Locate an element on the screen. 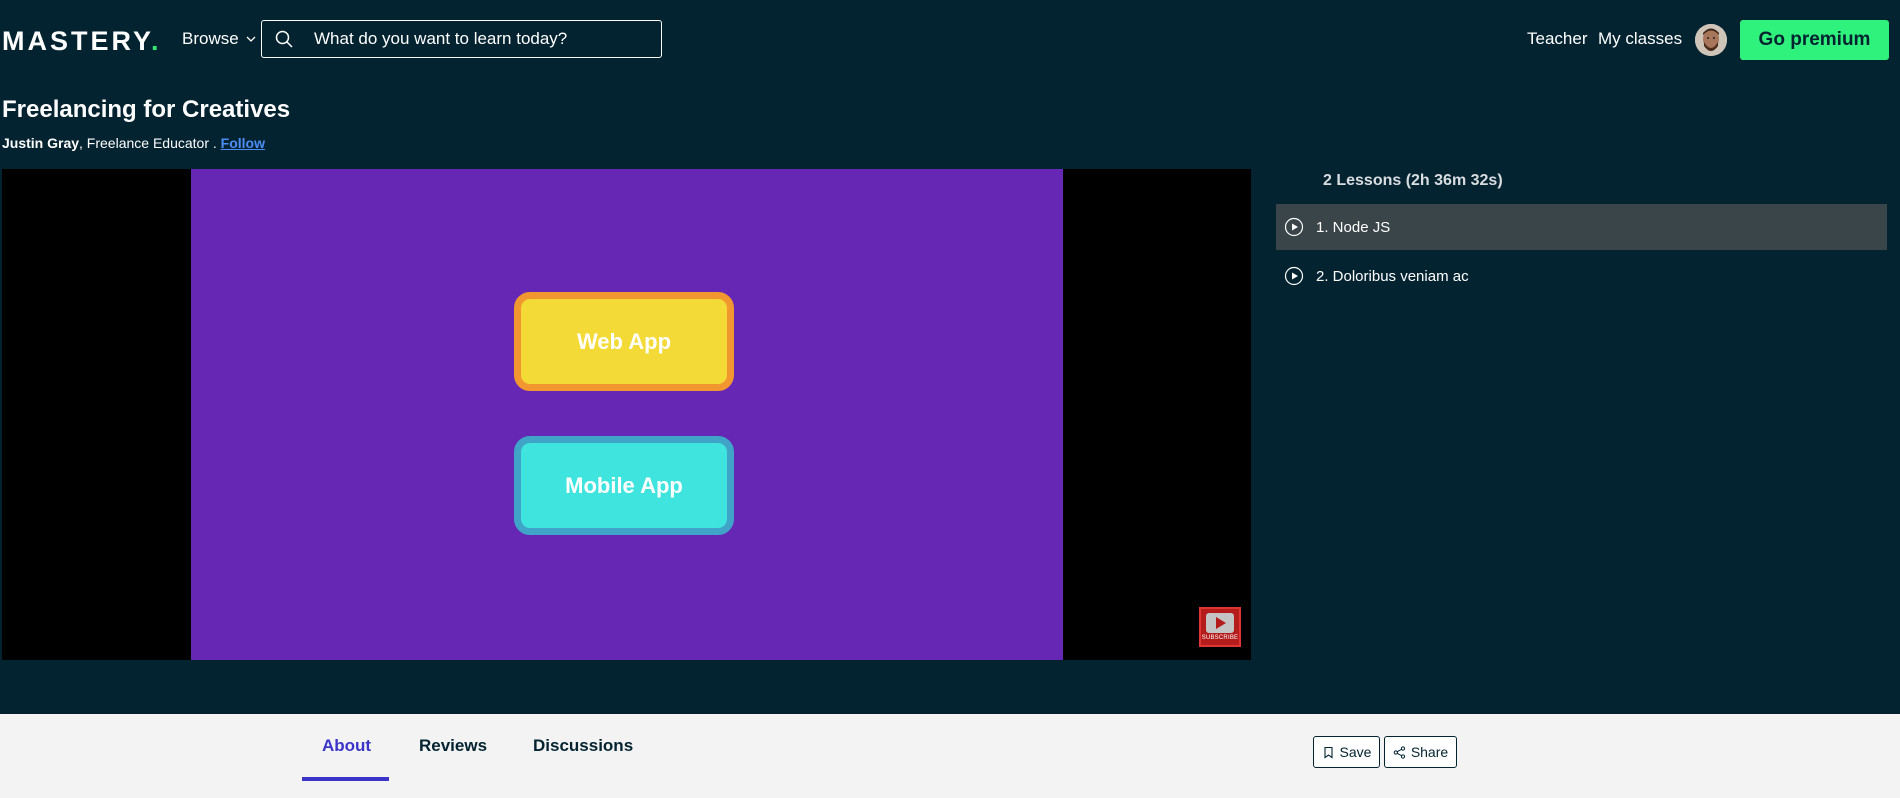 The image size is (1900, 798). lessons-heading: 2 Lessons (2h 36m 32s) is located at coordinates (1413, 180).